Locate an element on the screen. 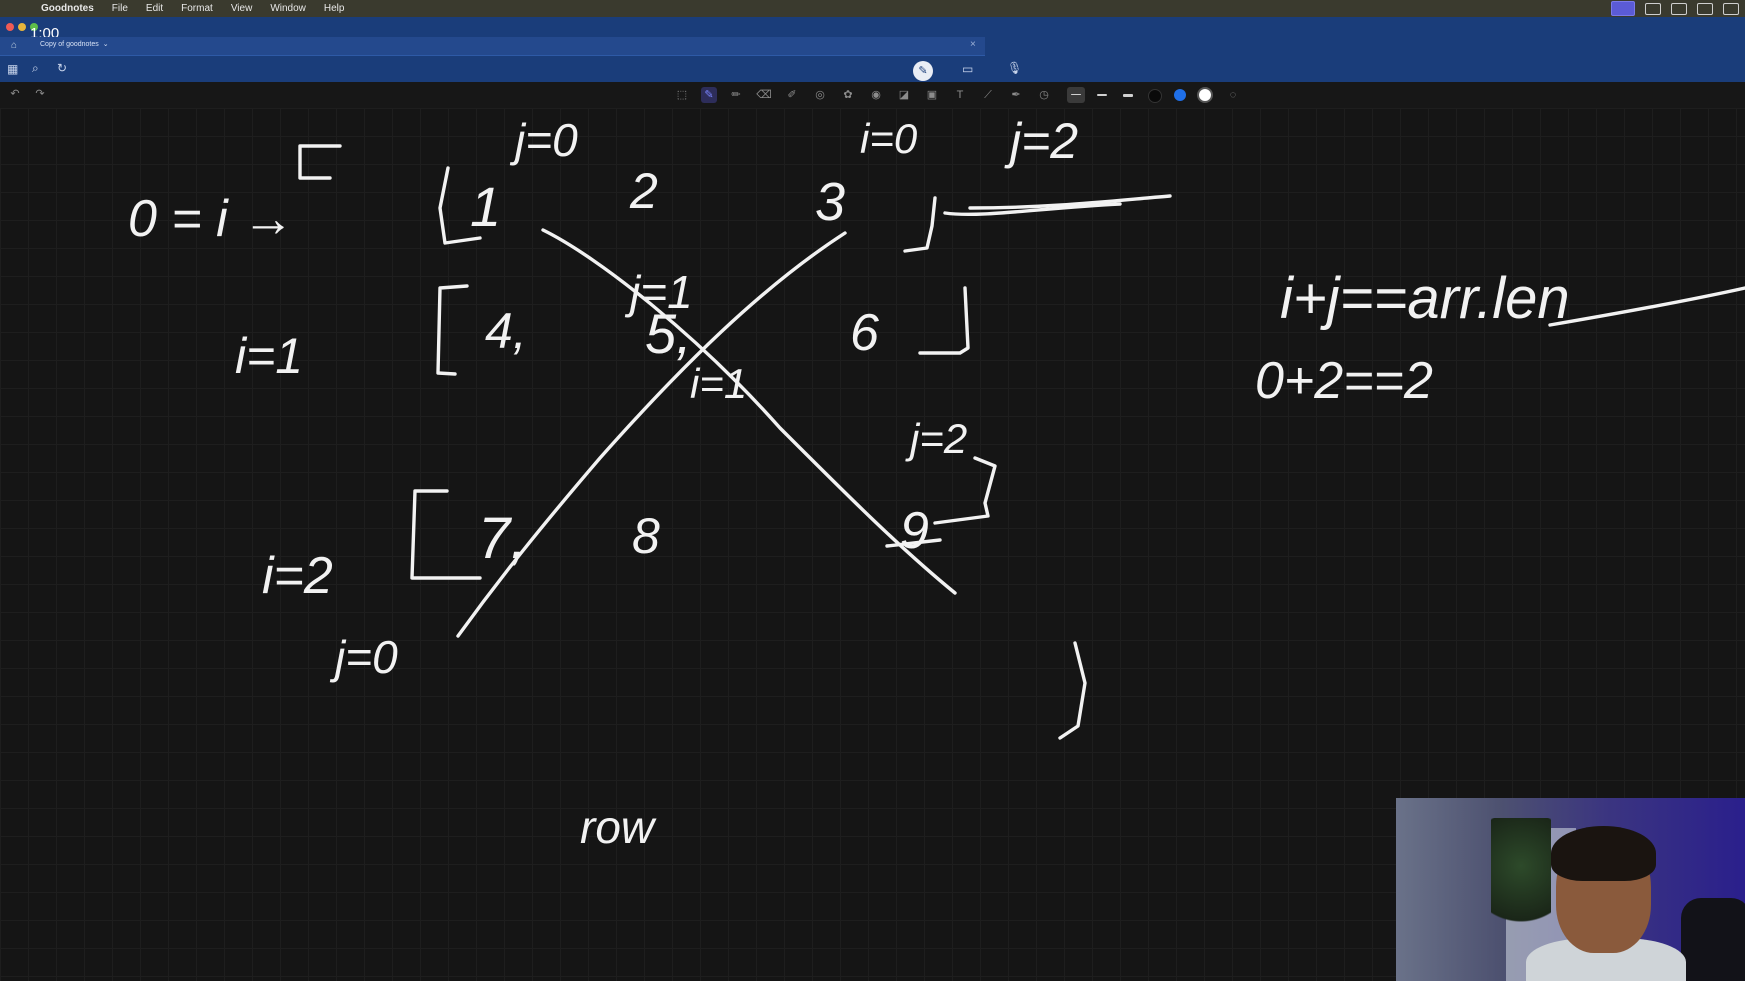  close-window-button is located at coordinates (10, 27).